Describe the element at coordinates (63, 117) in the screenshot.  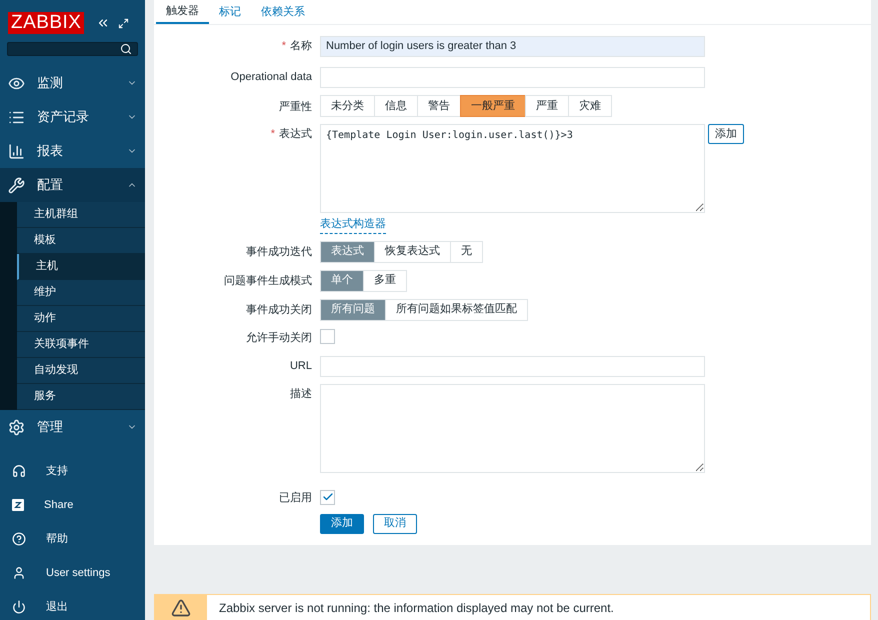
I see `menu-label: 资产记录` at that location.